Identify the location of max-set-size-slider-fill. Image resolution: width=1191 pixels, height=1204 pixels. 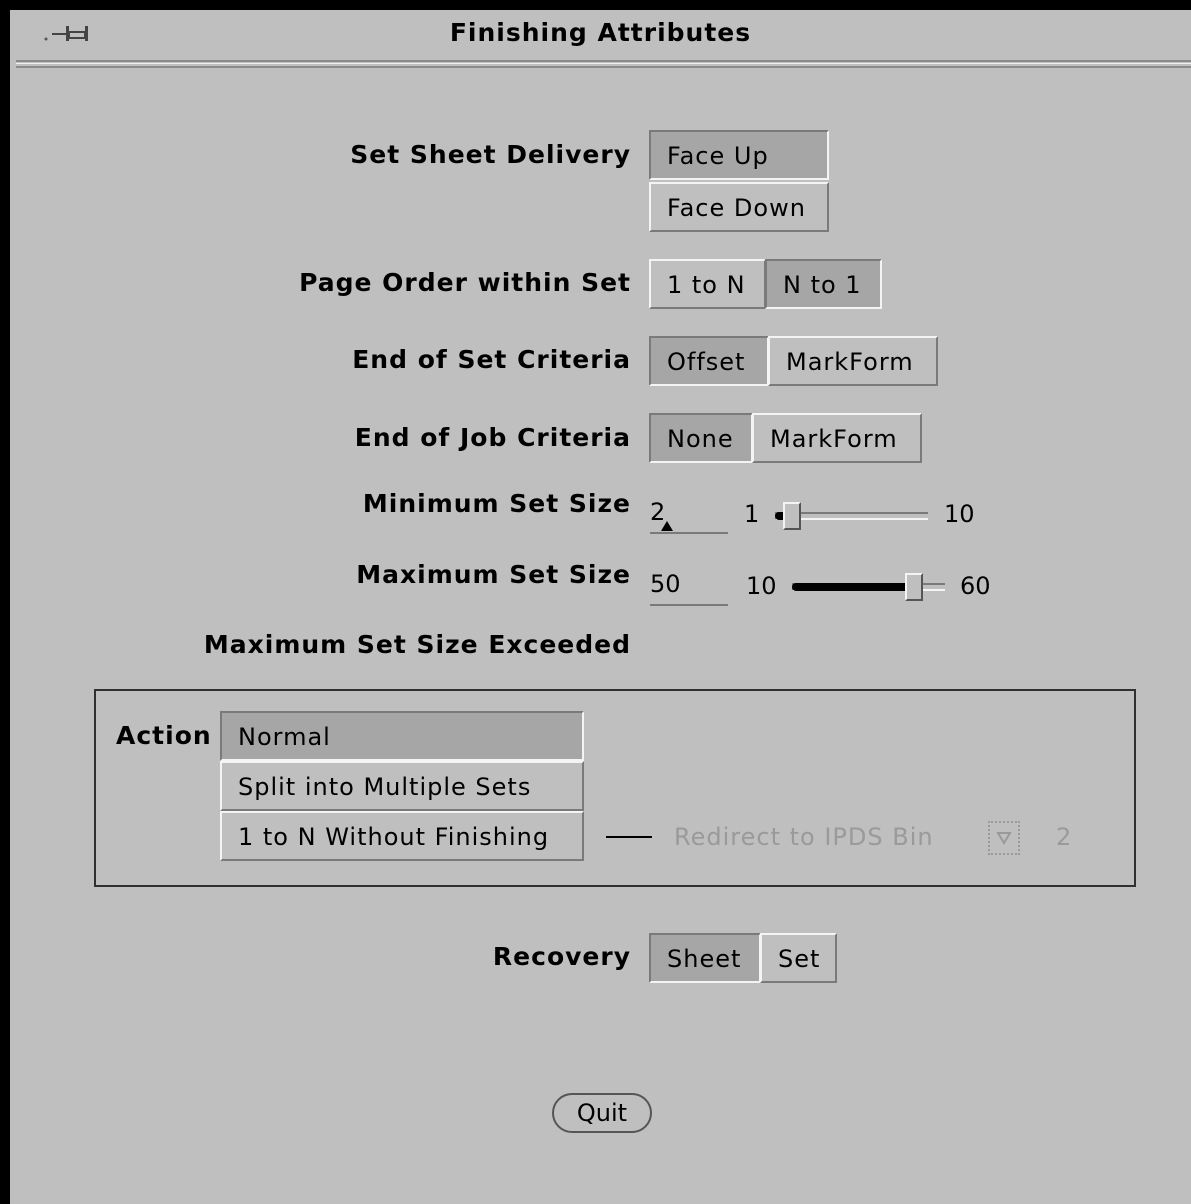
(853, 587).